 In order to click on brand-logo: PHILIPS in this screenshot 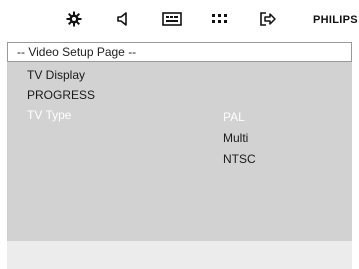, I will do `click(335, 20)`.